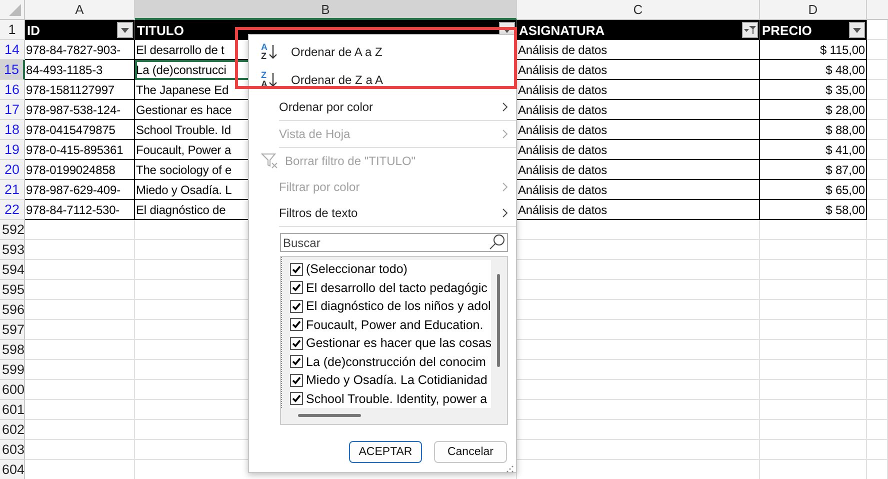 The height and width of the screenshot is (479, 888). What do you see at coordinates (12, 450) in the screenshot?
I see `row-header: 603` at bounding box center [12, 450].